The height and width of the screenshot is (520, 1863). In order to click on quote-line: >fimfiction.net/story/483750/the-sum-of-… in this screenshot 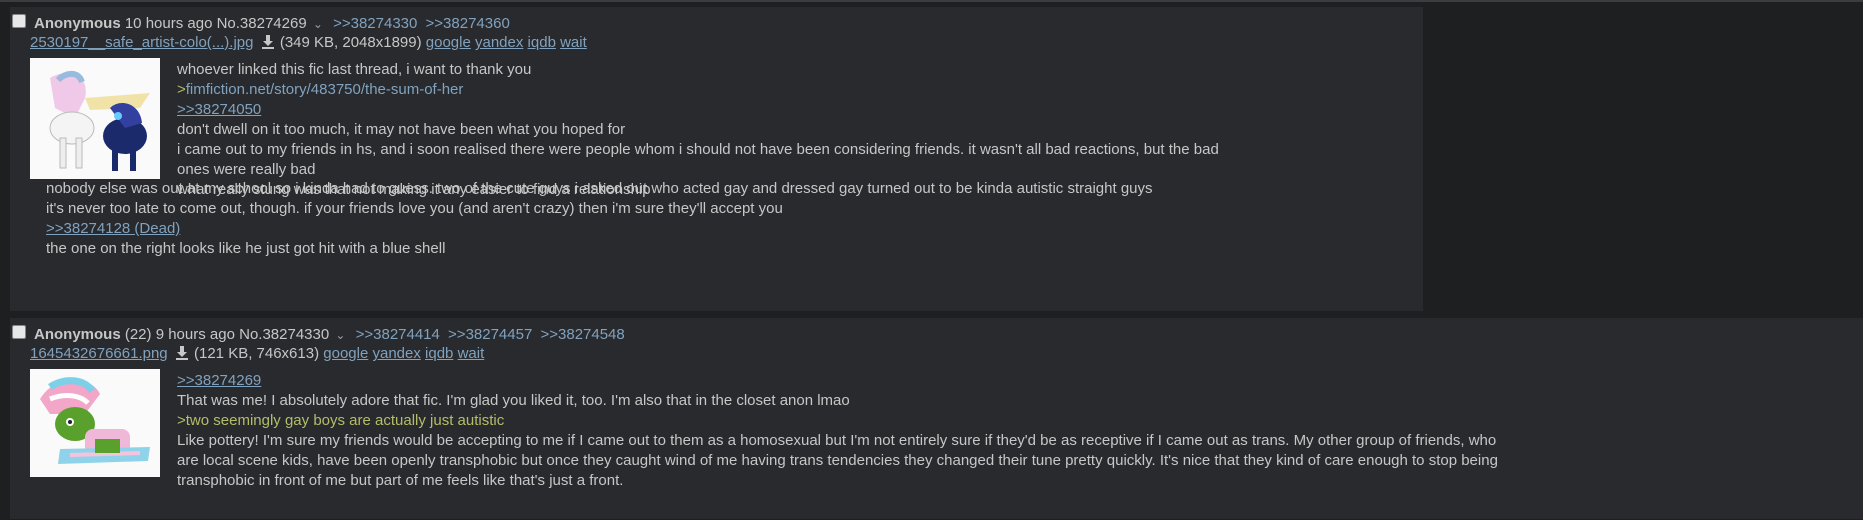, I will do `click(320, 89)`.